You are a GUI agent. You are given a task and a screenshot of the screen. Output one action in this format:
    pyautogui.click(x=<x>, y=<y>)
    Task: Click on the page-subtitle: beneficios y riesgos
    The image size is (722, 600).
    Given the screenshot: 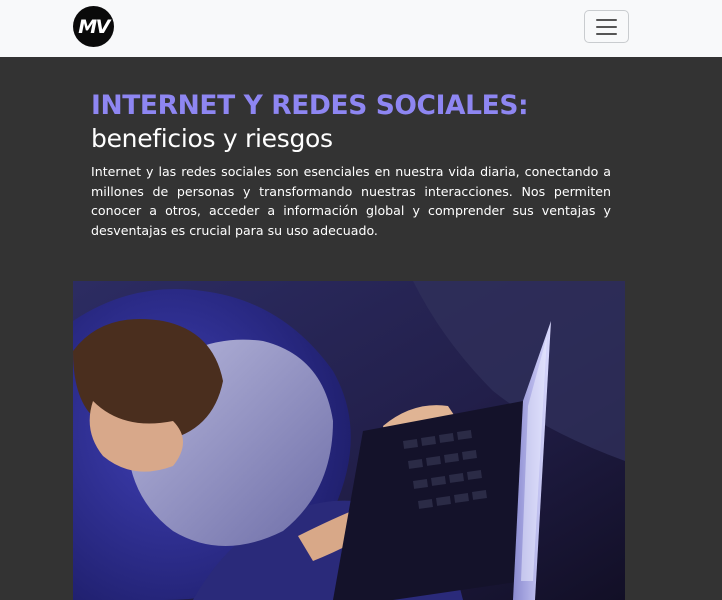 What is the action you would take?
    pyautogui.click(x=212, y=138)
    